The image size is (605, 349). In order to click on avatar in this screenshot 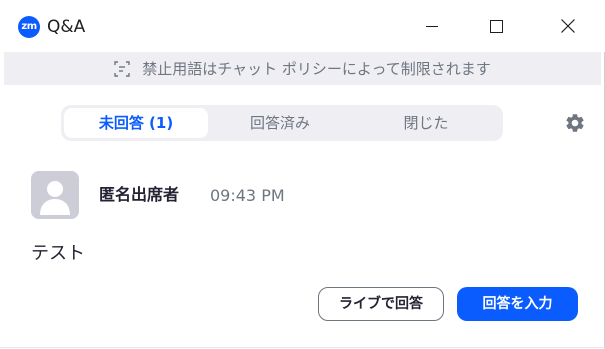, I will do `click(55, 195)`.